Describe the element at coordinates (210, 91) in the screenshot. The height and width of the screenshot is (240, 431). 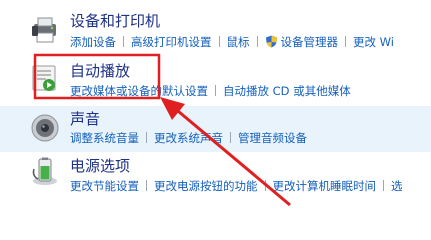
I see `autoplay-links: 更改媒体或设备的默认设置 自动播放 CD 或其他媒体` at that location.